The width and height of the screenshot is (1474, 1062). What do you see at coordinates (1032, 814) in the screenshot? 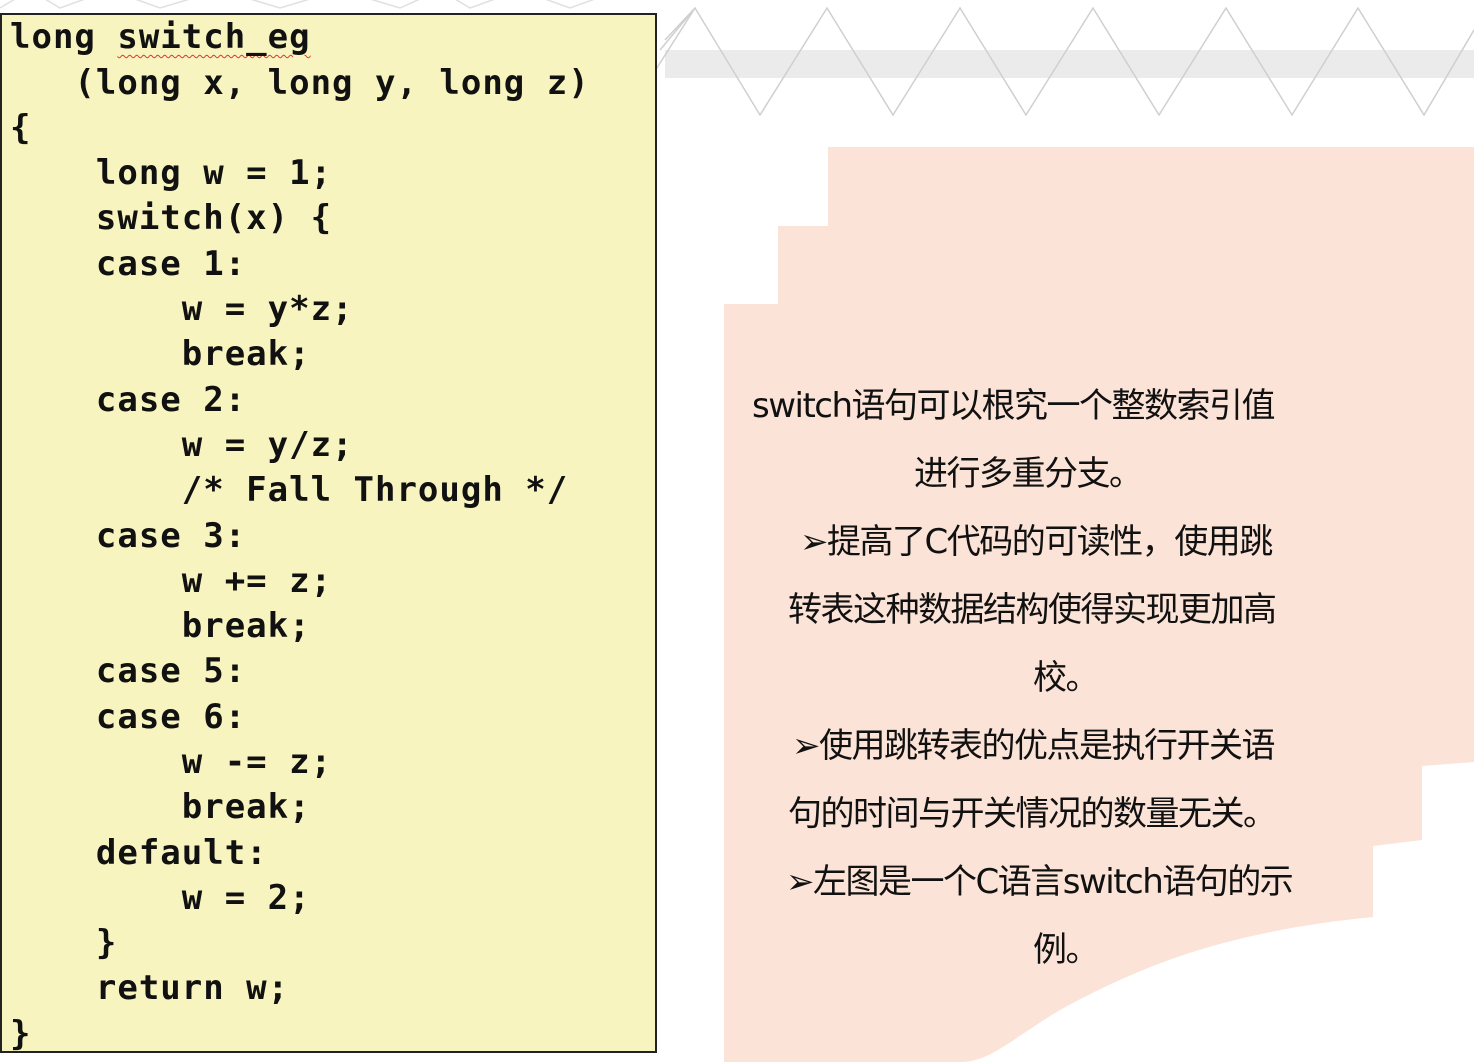
I see `note-line: 句的时间与开关情况的数量无关。` at bounding box center [1032, 814].